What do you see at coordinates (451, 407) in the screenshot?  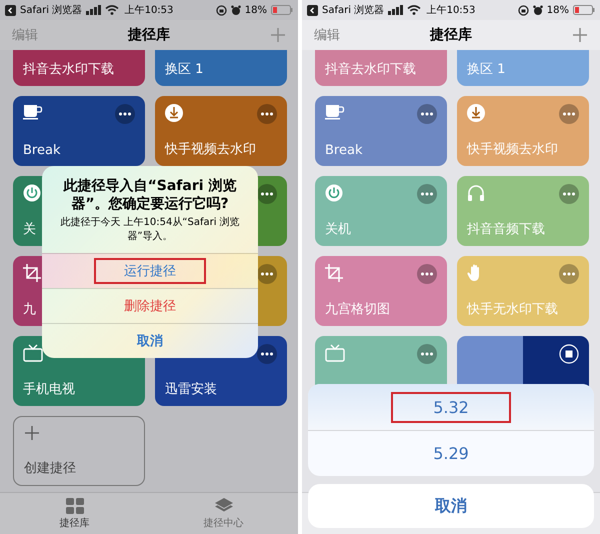 I see `version-option: 5.32` at bounding box center [451, 407].